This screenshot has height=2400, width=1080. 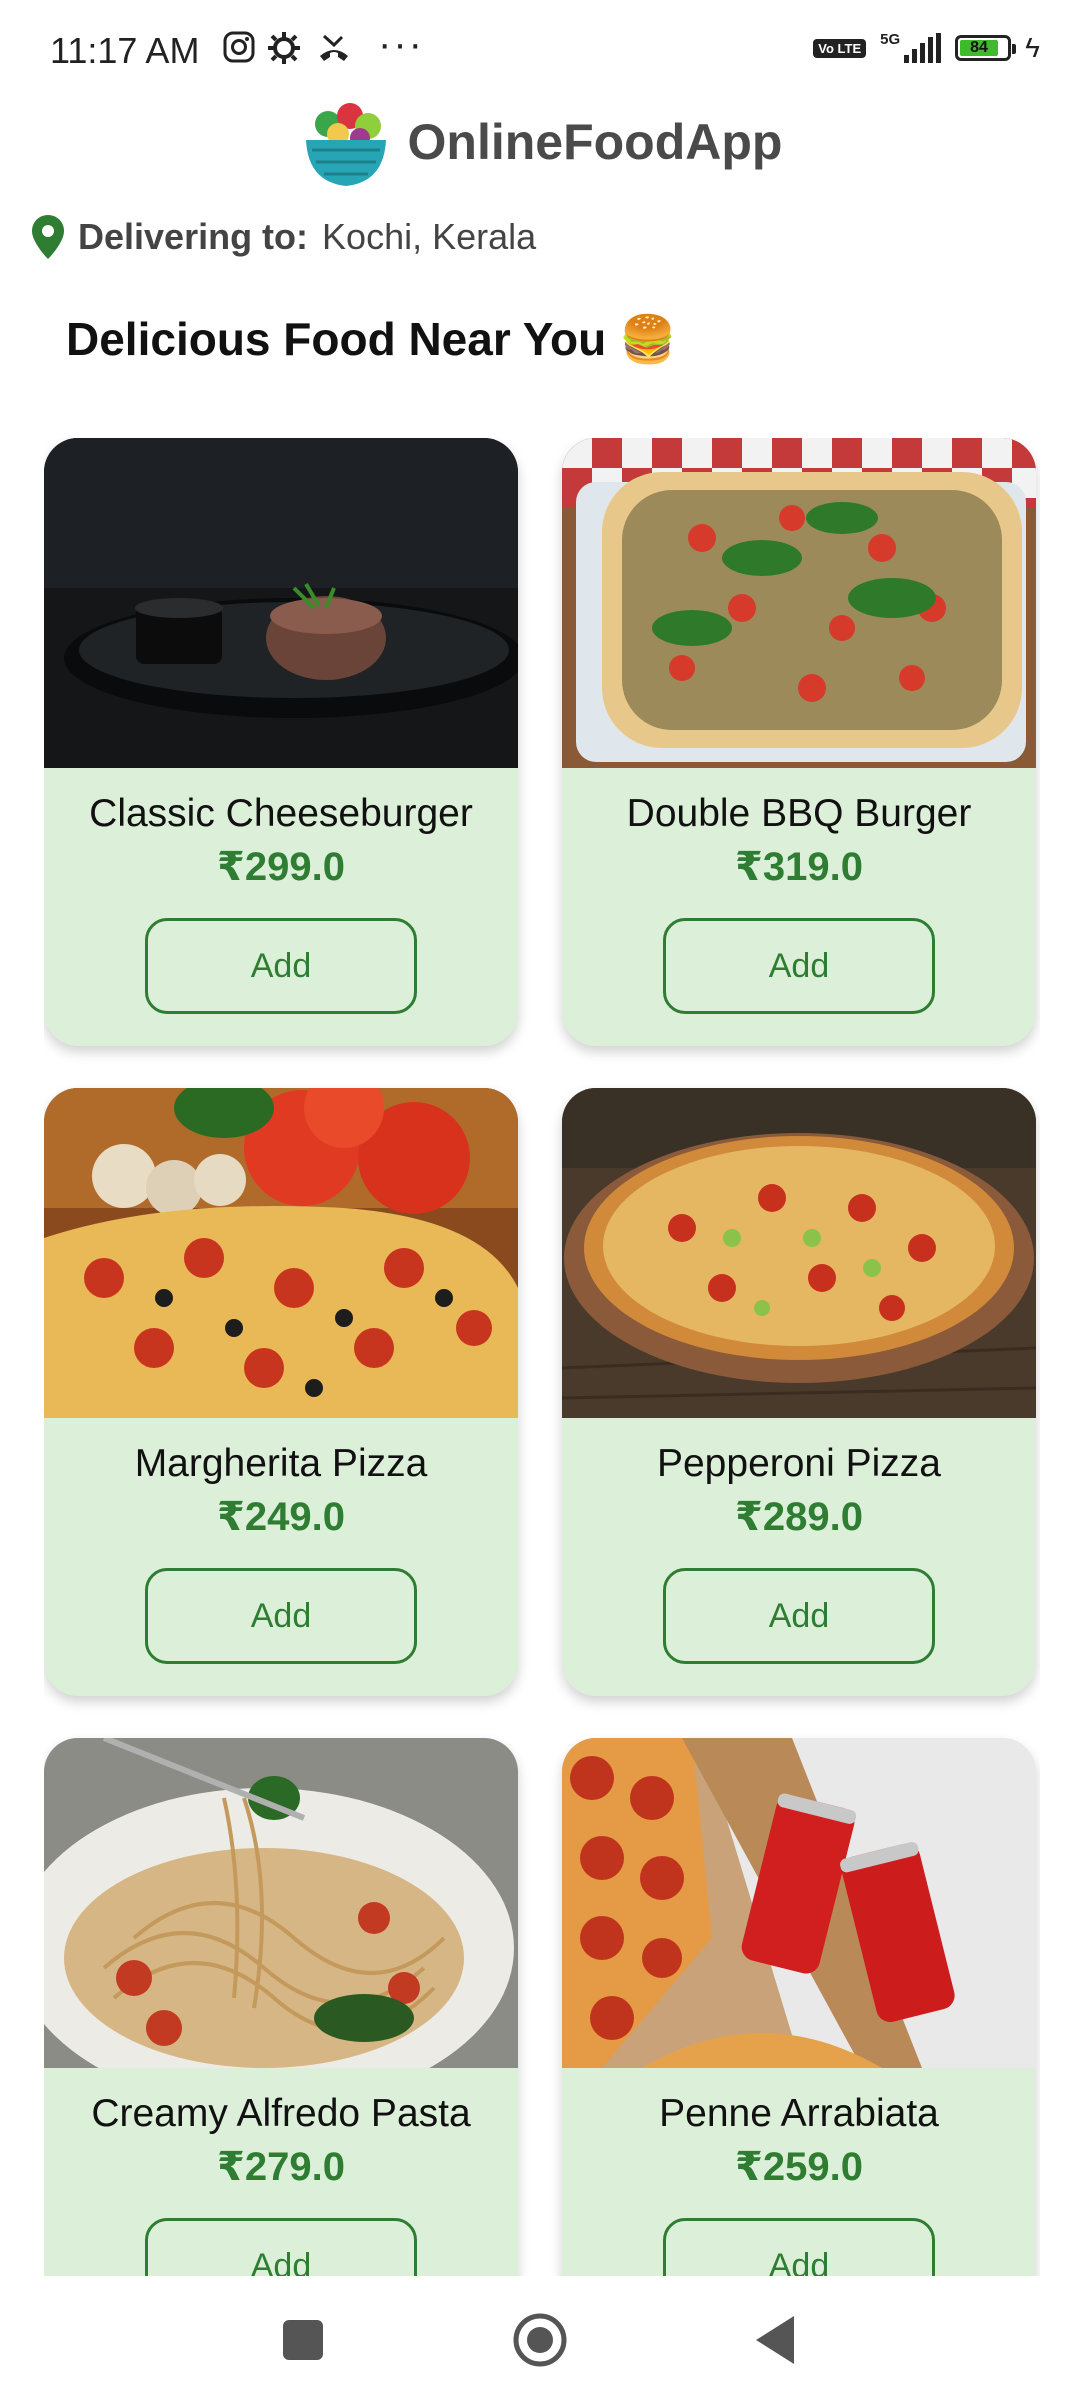 I want to click on location-pin-icon, so click(x=48, y=237).